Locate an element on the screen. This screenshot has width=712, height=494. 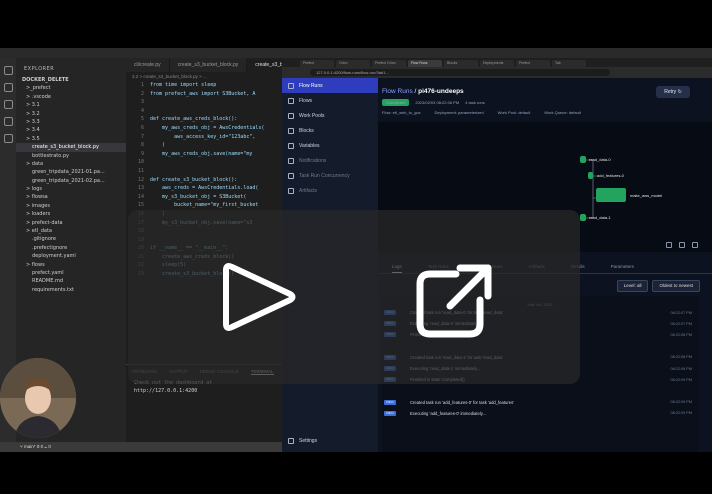
sidebar-item-label: Task Run Concurrency is located at coordinates (324, 175).